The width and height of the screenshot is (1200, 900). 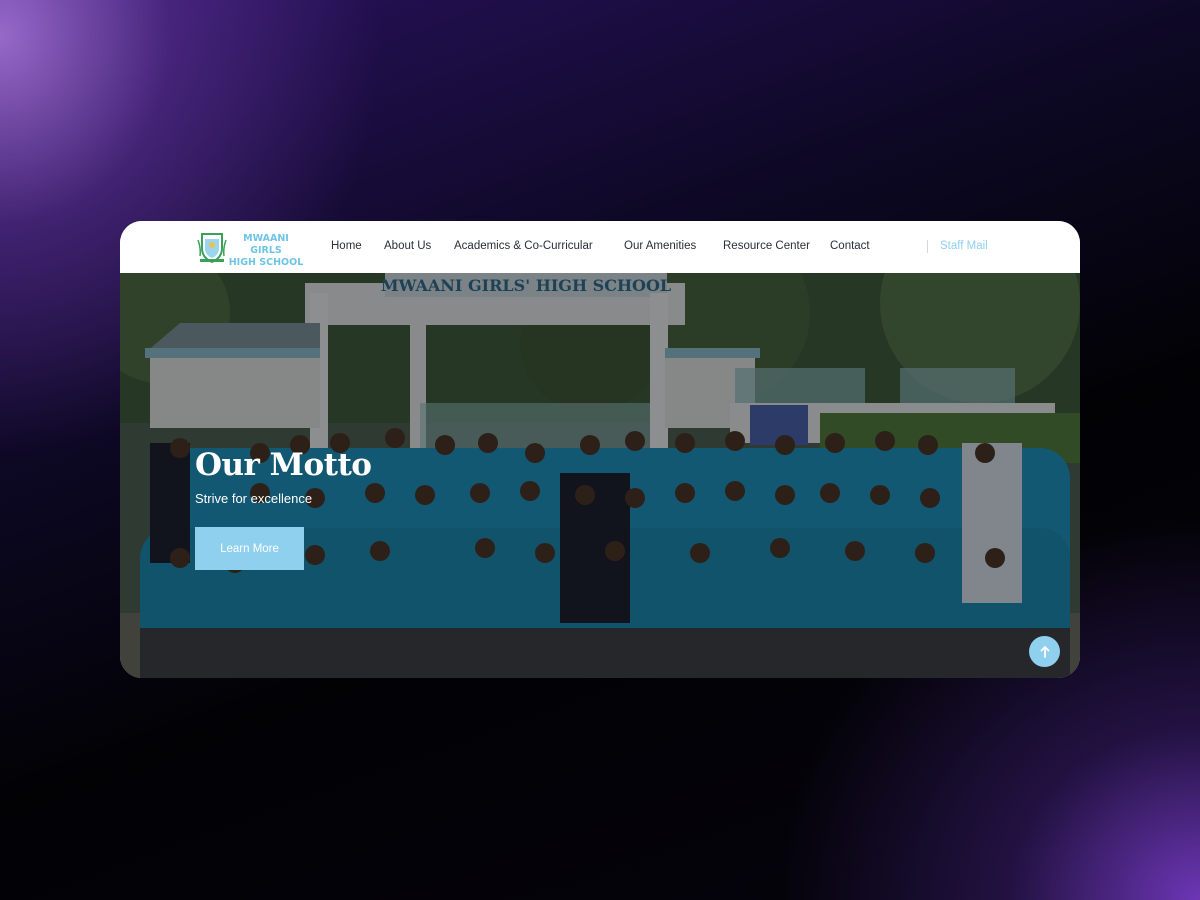 I want to click on hero-title: Our Motto, so click(x=283, y=465).